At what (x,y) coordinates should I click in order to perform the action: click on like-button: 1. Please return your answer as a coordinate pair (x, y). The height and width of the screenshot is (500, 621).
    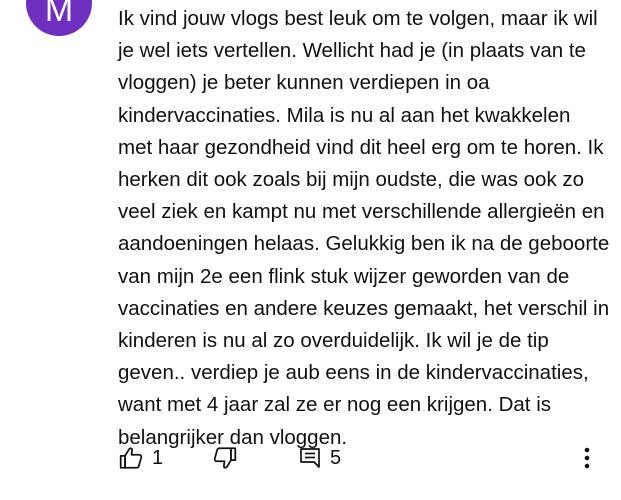
    Looking at the image, I should click on (140, 458).